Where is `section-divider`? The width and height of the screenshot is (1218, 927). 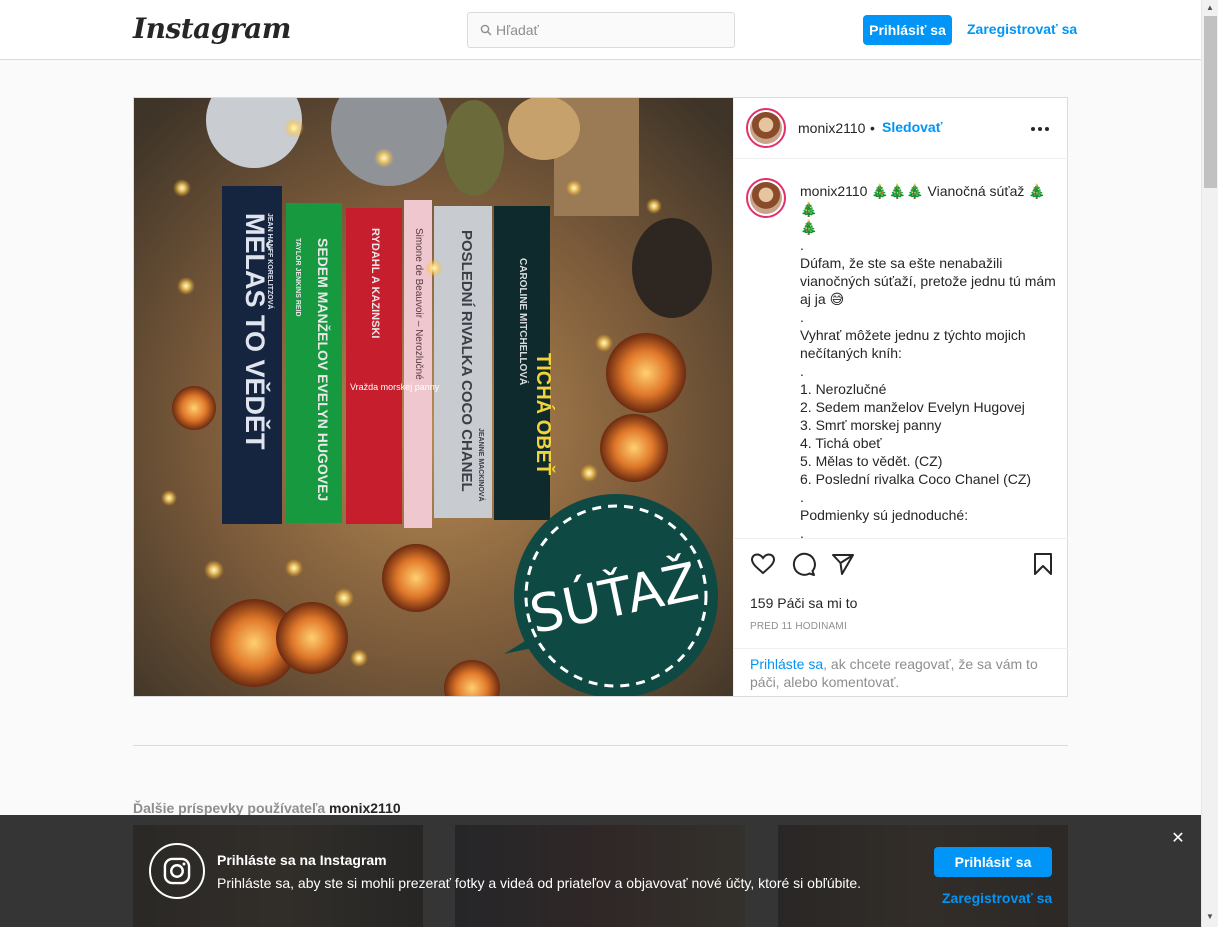
section-divider is located at coordinates (600, 745).